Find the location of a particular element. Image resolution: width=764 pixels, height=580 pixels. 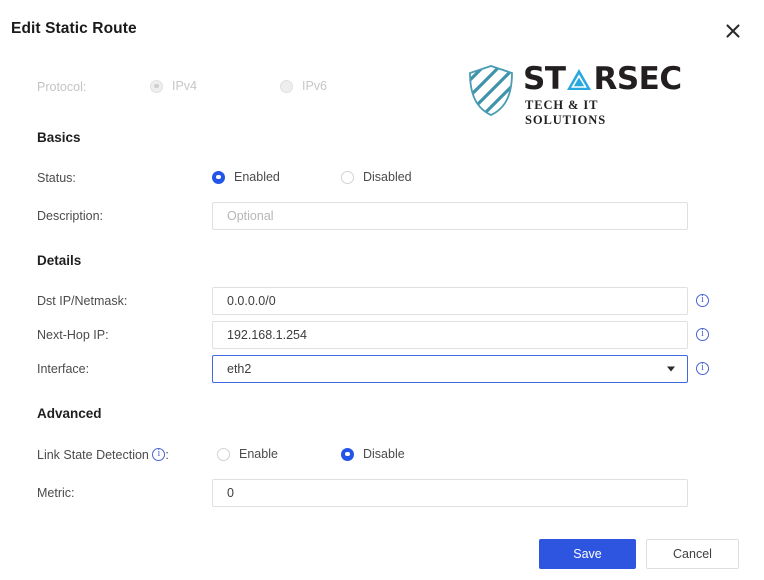

status-row: Status: Enabled Disabled is located at coordinates (382, 178).